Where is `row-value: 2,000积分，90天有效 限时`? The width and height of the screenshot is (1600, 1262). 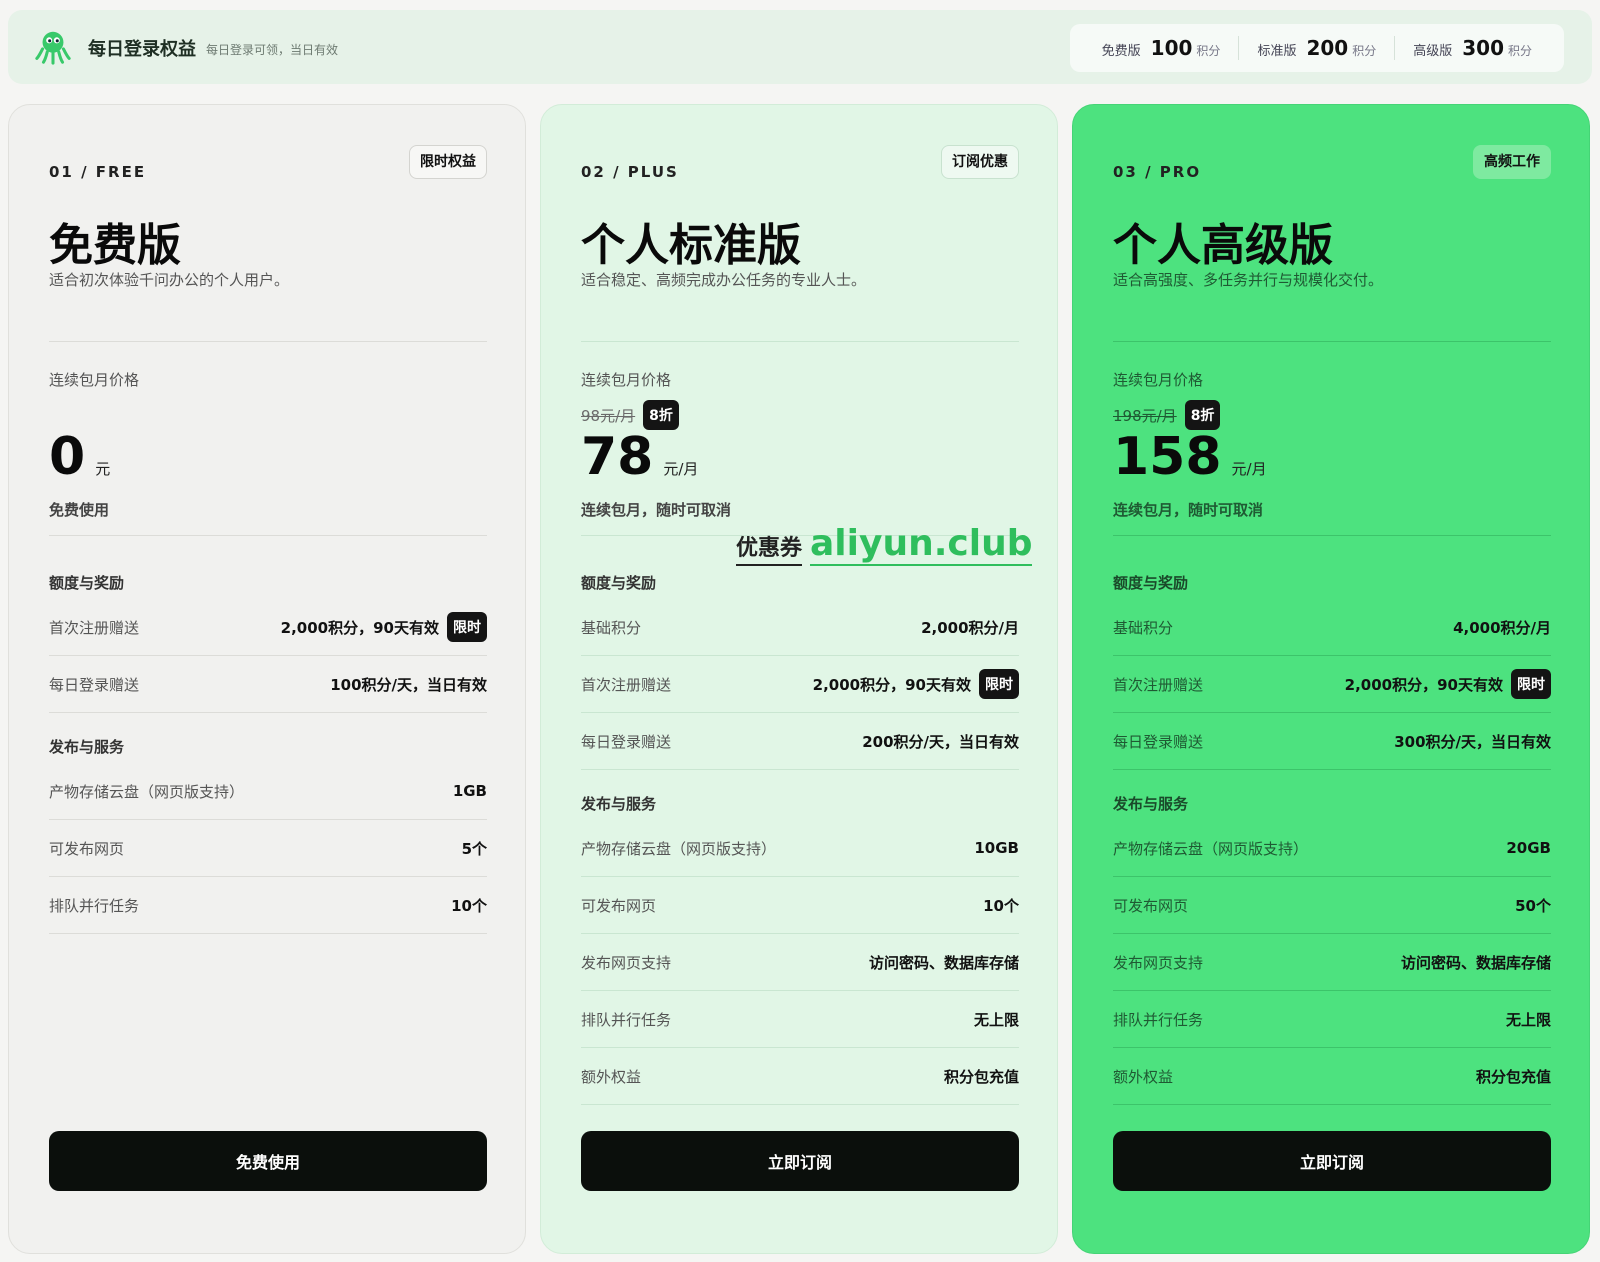 row-value: 2,000积分，90天有效 限时 is located at coordinates (1448, 684).